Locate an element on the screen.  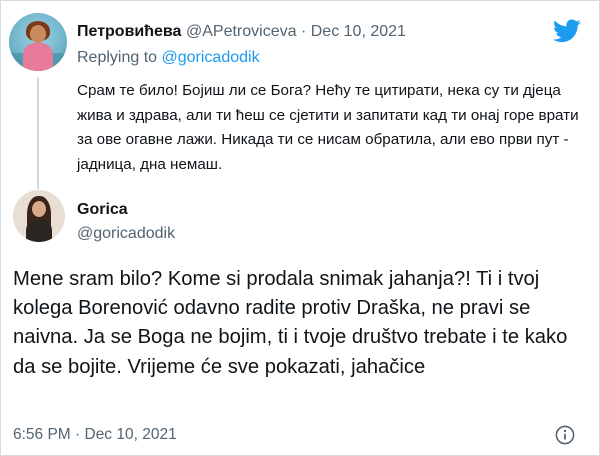
replying-to-link: @goricadodik is located at coordinates (211, 57).